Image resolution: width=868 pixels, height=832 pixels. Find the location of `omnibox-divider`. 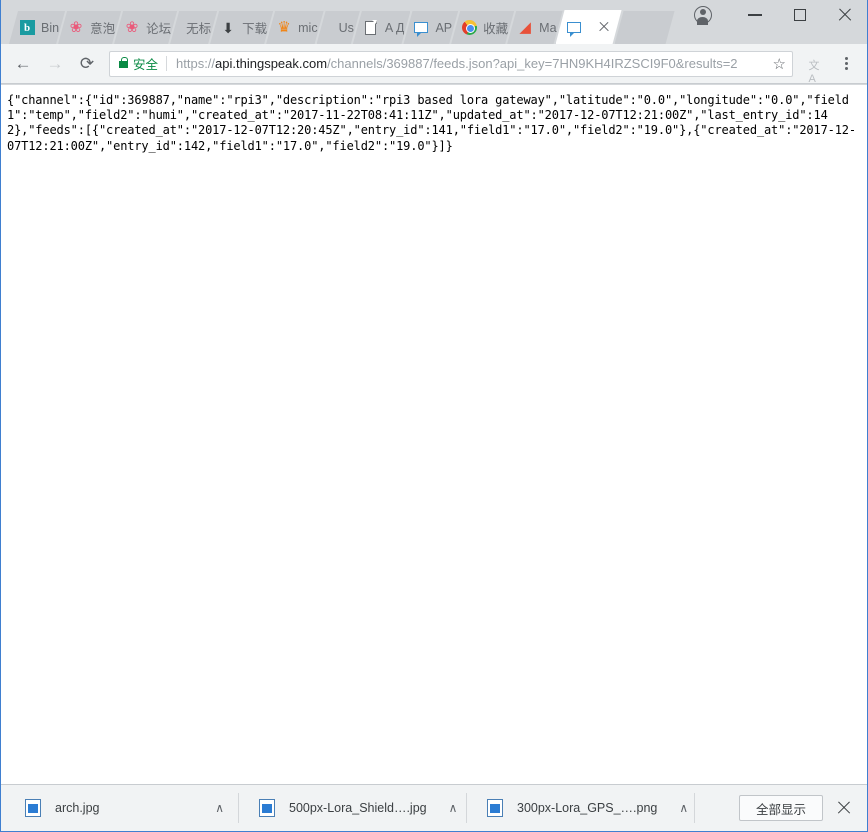

omnibox-divider is located at coordinates (167, 63).